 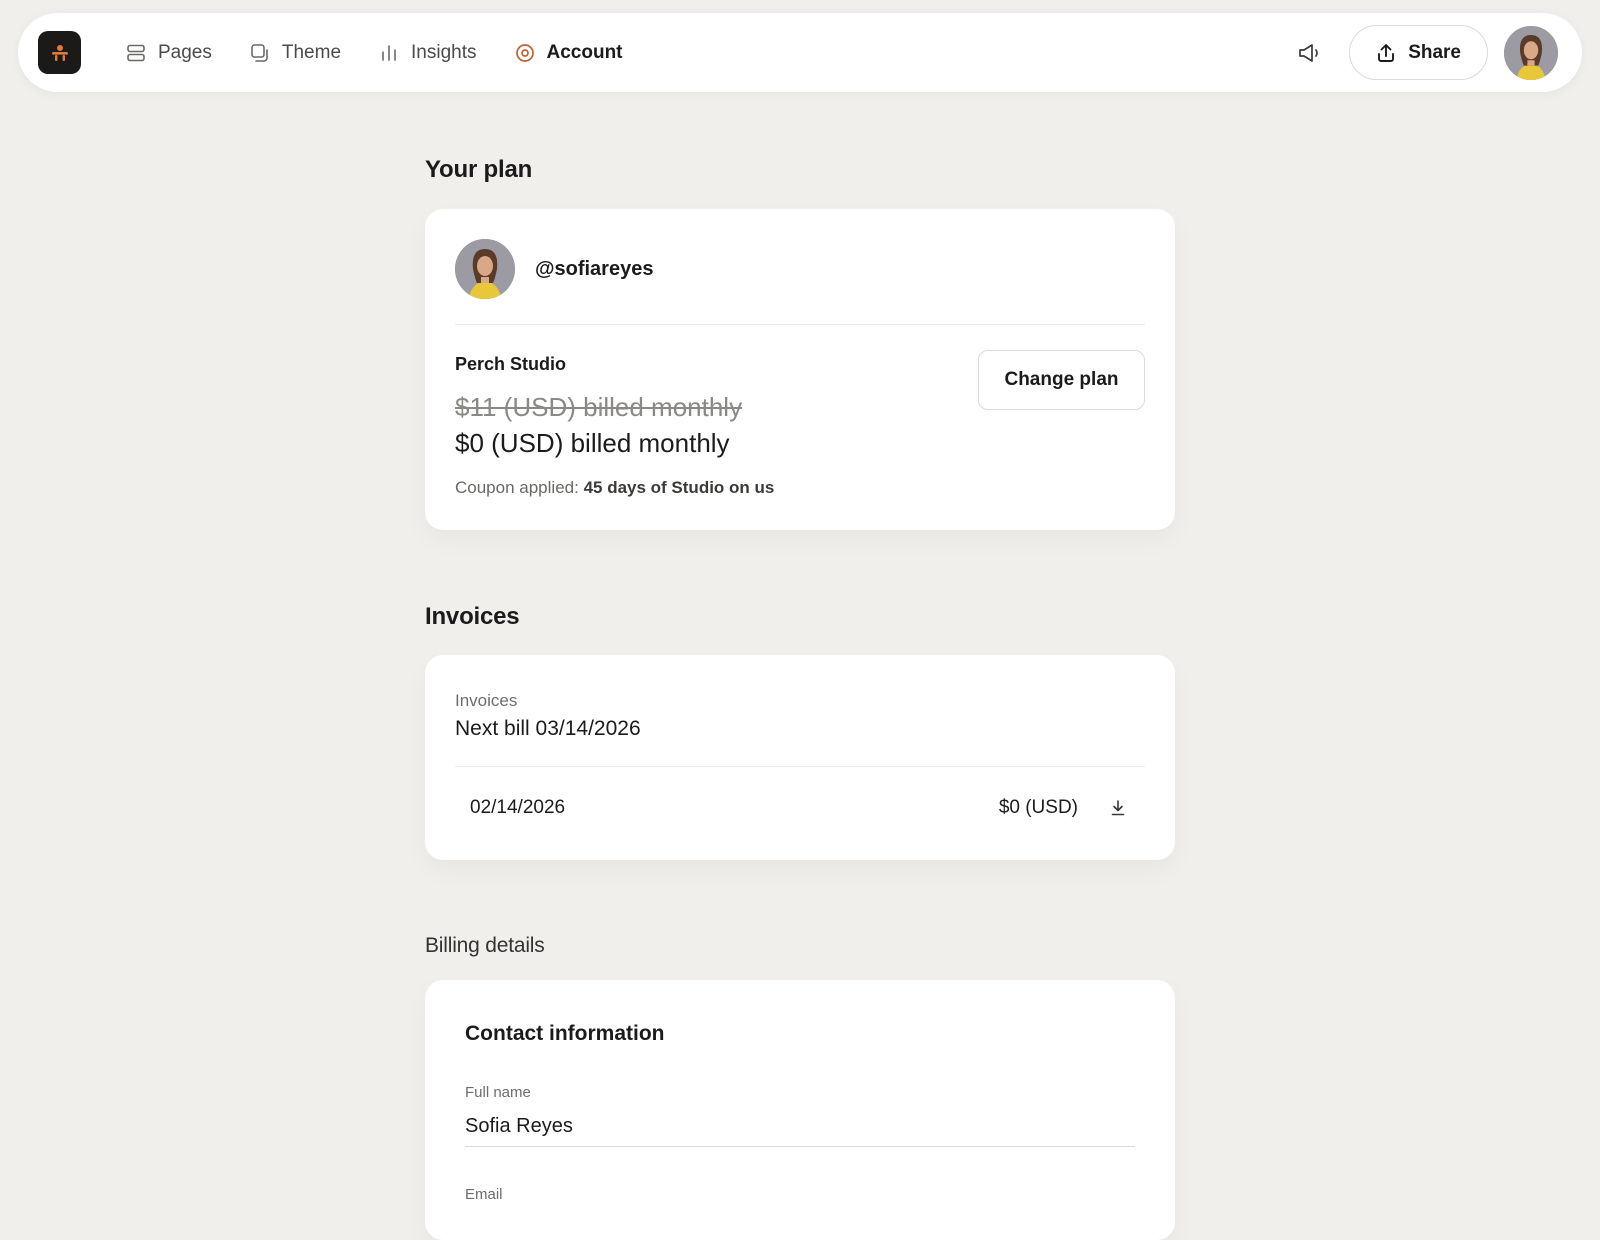 What do you see at coordinates (484, 1194) in the screenshot?
I see `email-label: Email` at bounding box center [484, 1194].